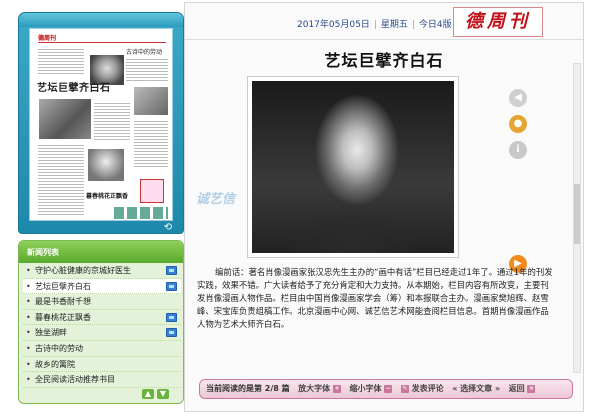 The height and width of the screenshot is (416, 590). Describe the element at coordinates (518, 124) in the screenshot. I see `person-icon: ●` at that location.